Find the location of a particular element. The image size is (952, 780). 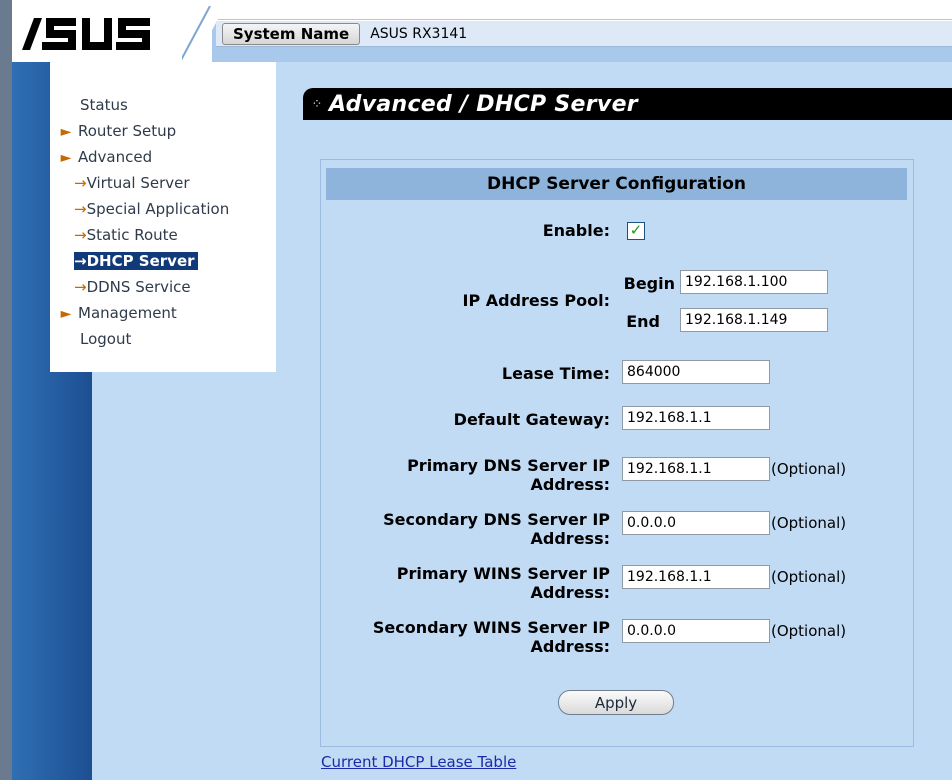

checkmark-icon: ✓ is located at coordinates (636, 230).